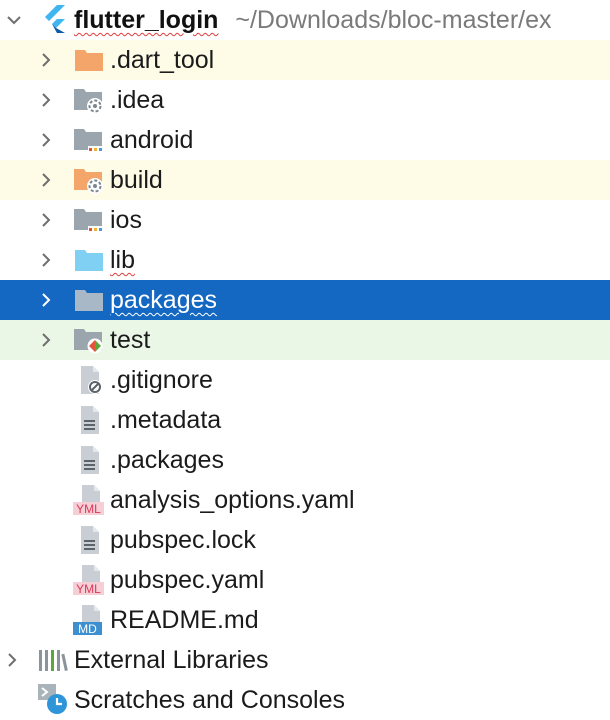 The width and height of the screenshot is (610, 720). What do you see at coordinates (209, 700) in the screenshot?
I see `scratches-label: Scratches and Consoles` at bounding box center [209, 700].